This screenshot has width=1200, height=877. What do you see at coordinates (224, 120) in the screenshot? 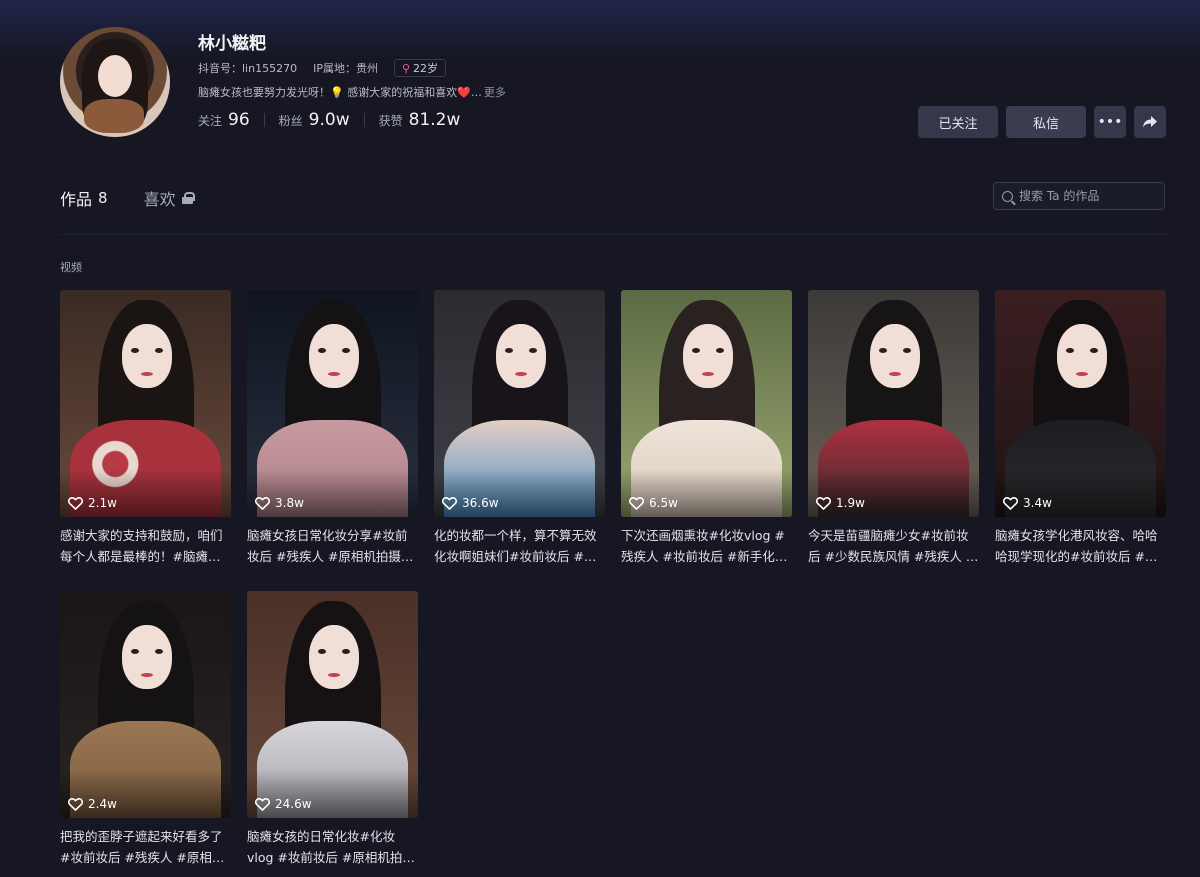
I see `stat-following: 关注 96` at bounding box center [224, 120].